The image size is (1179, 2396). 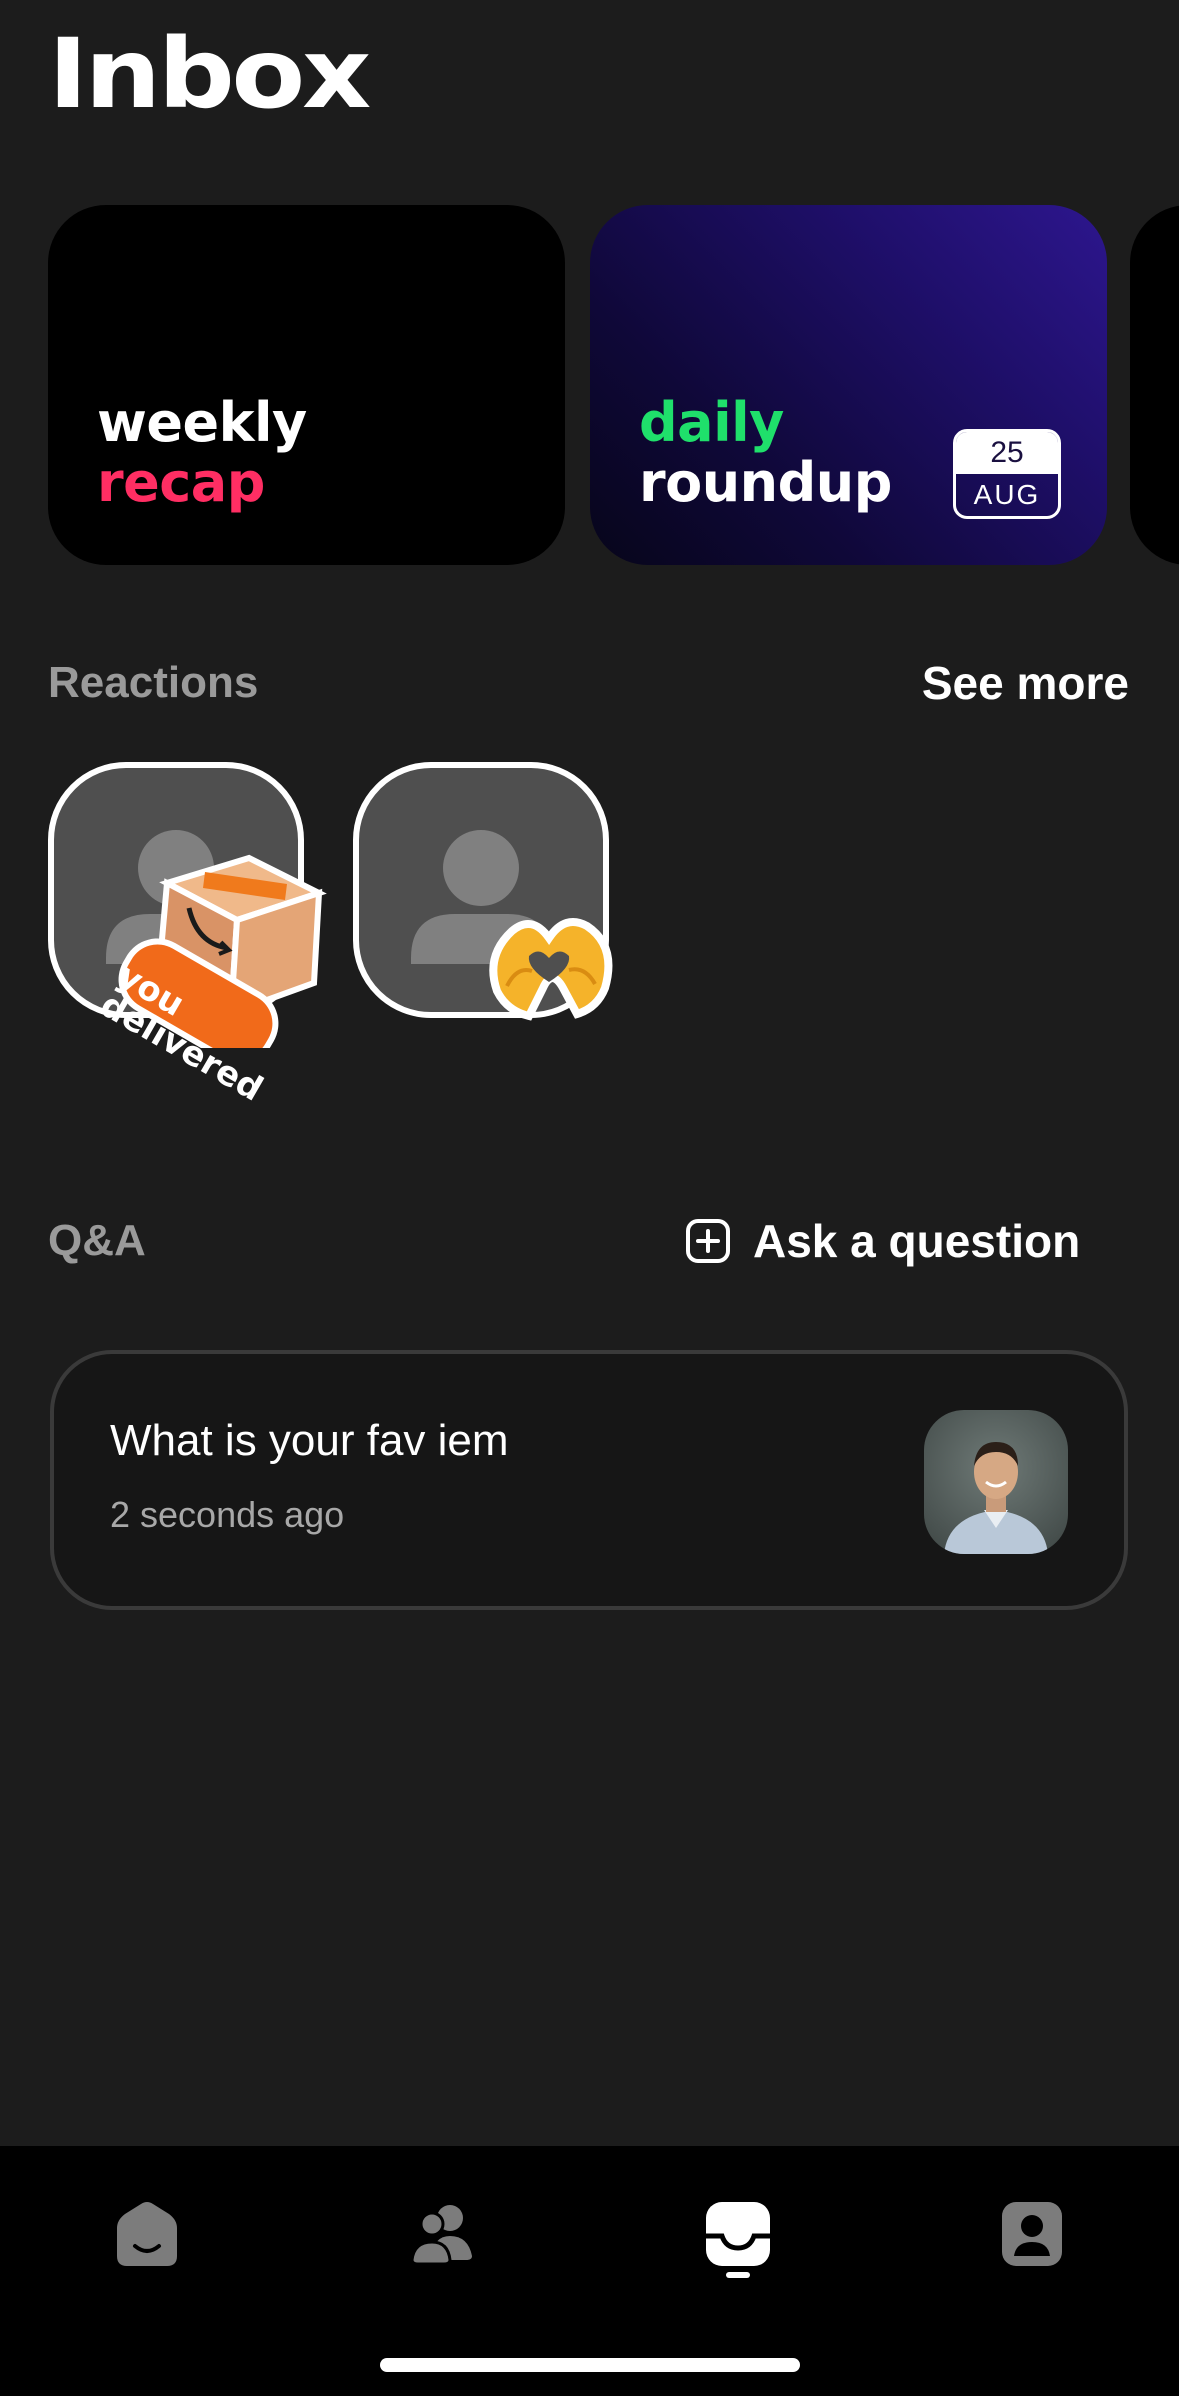 What do you see at coordinates (309, 1440) in the screenshot?
I see `qa-question: What is your fav iem` at bounding box center [309, 1440].